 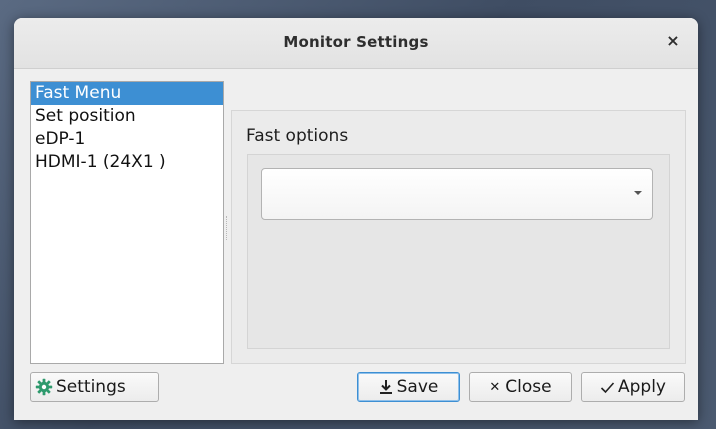 What do you see at coordinates (297, 136) in the screenshot?
I see `fast-options-label: Fast options` at bounding box center [297, 136].